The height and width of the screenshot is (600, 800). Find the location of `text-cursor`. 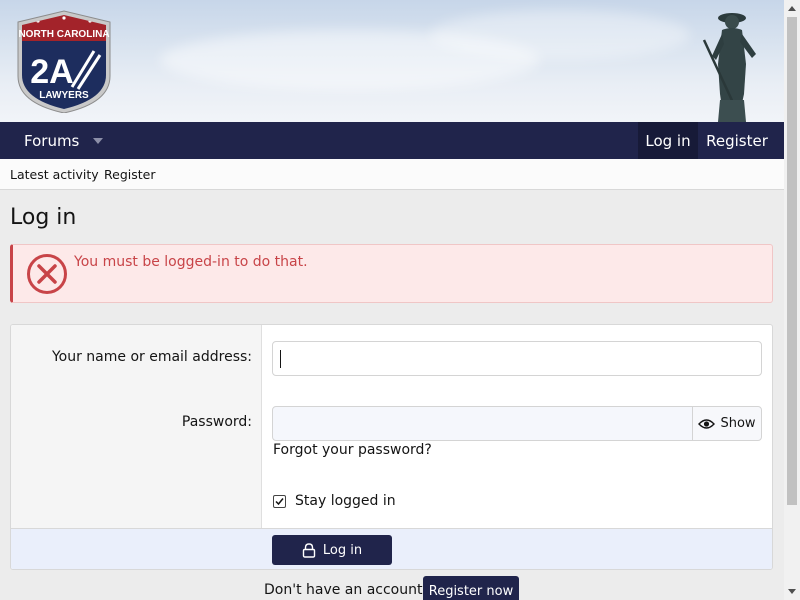

text-cursor is located at coordinates (280, 359).